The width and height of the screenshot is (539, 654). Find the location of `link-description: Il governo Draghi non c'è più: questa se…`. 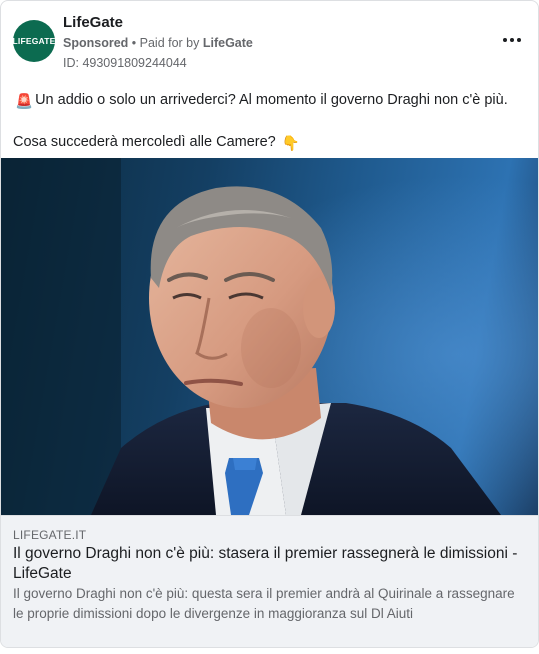

link-description: Il governo Draghi non c'è più: questa se… is located at coordinates (264, 603).